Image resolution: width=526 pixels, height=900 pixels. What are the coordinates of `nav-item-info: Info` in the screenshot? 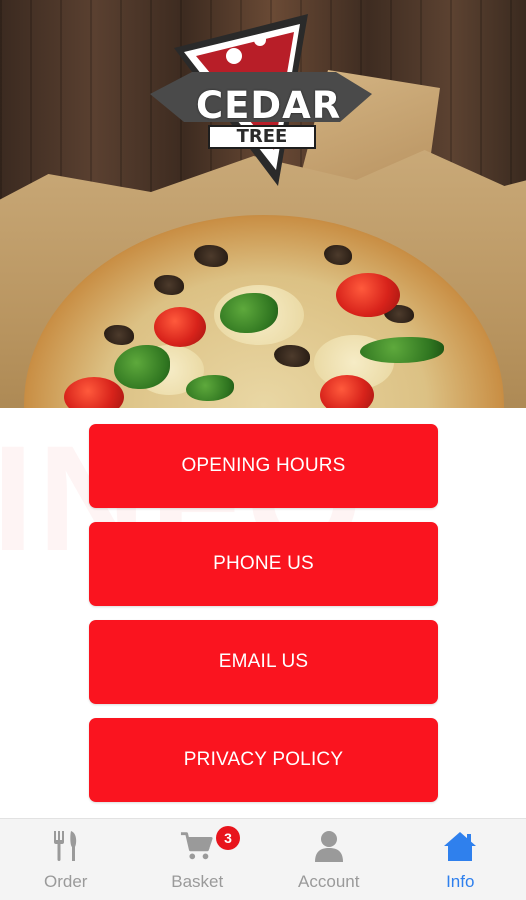 It's located at (460, 859).